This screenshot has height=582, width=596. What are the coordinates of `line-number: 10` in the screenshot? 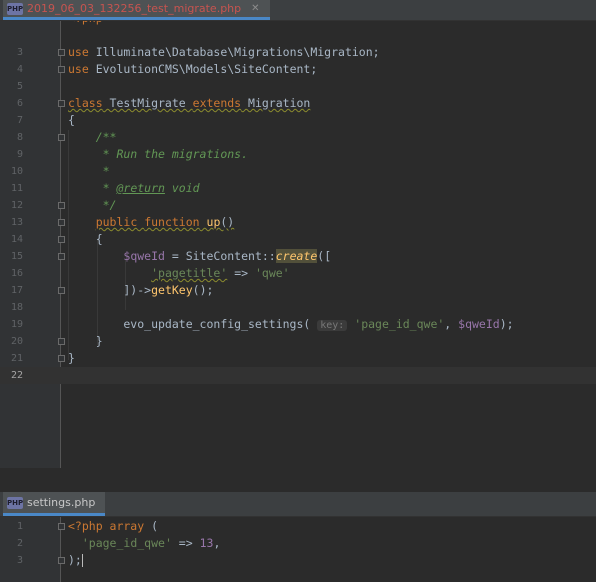 It's located at (16, 171).